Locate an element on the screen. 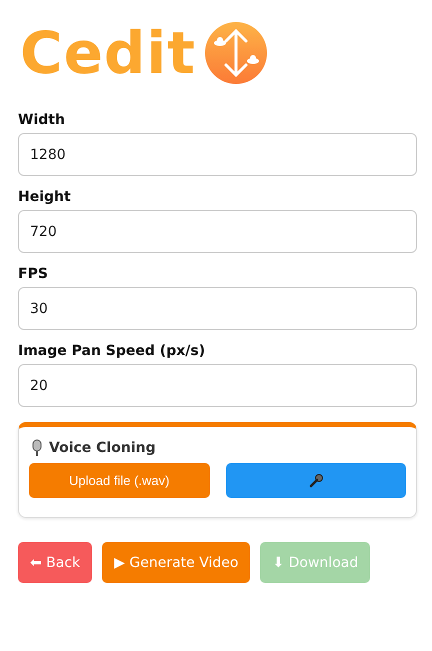 The height and width of the screenshot is (651, 432). microphone-icon is located at coordinates (316, 480).